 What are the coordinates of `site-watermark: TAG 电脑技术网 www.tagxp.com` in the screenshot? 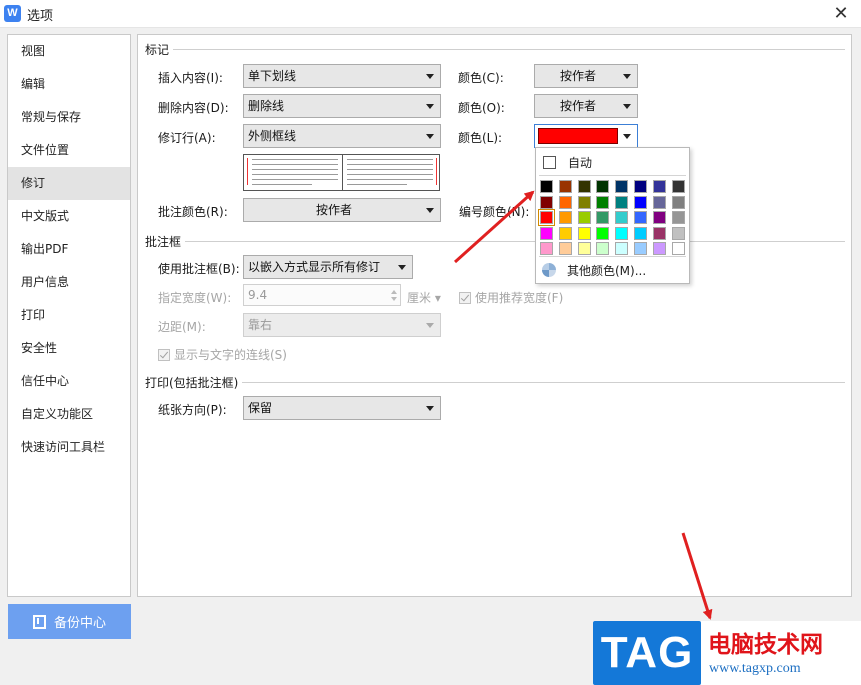 It's located at (727, 653).